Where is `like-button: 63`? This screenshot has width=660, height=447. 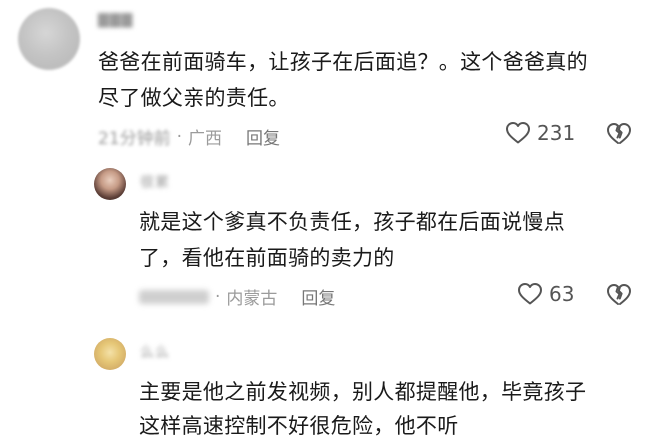 like-button: 63 is located at coordinates (545, 294).